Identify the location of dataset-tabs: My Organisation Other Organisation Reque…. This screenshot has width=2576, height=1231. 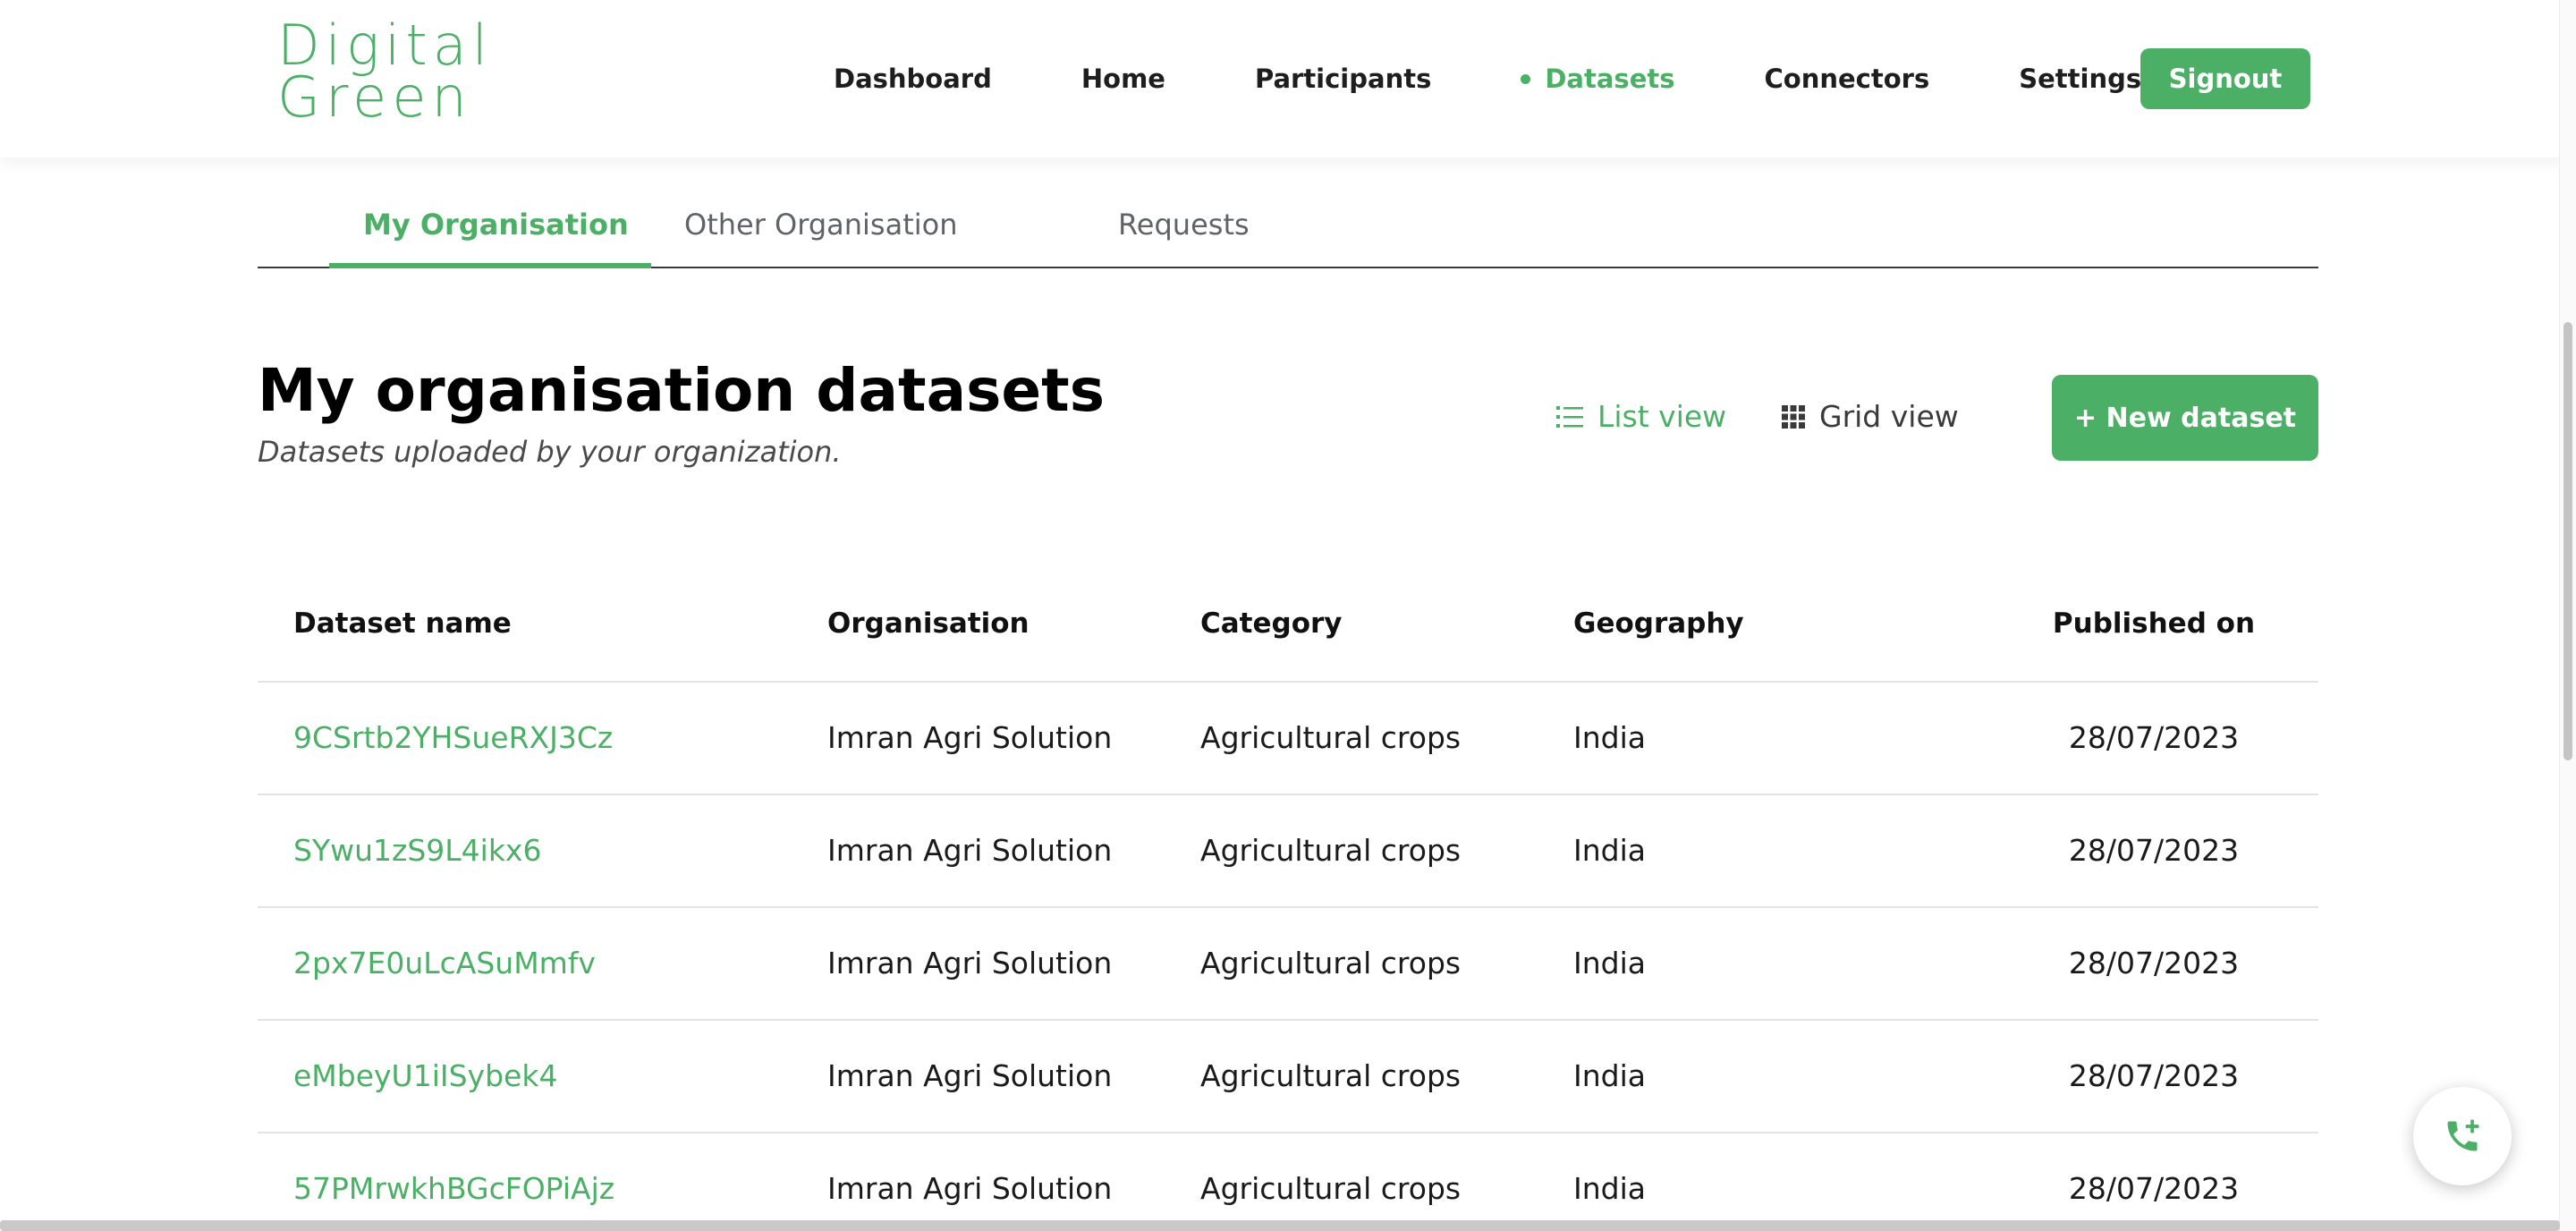
(1288, 212).